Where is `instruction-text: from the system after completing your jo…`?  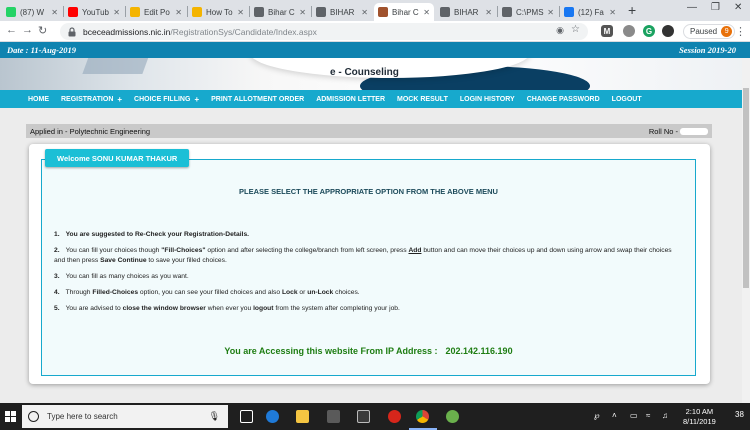 instruction-text: from the system after completing your jo… is located at coordinates (336, 308).